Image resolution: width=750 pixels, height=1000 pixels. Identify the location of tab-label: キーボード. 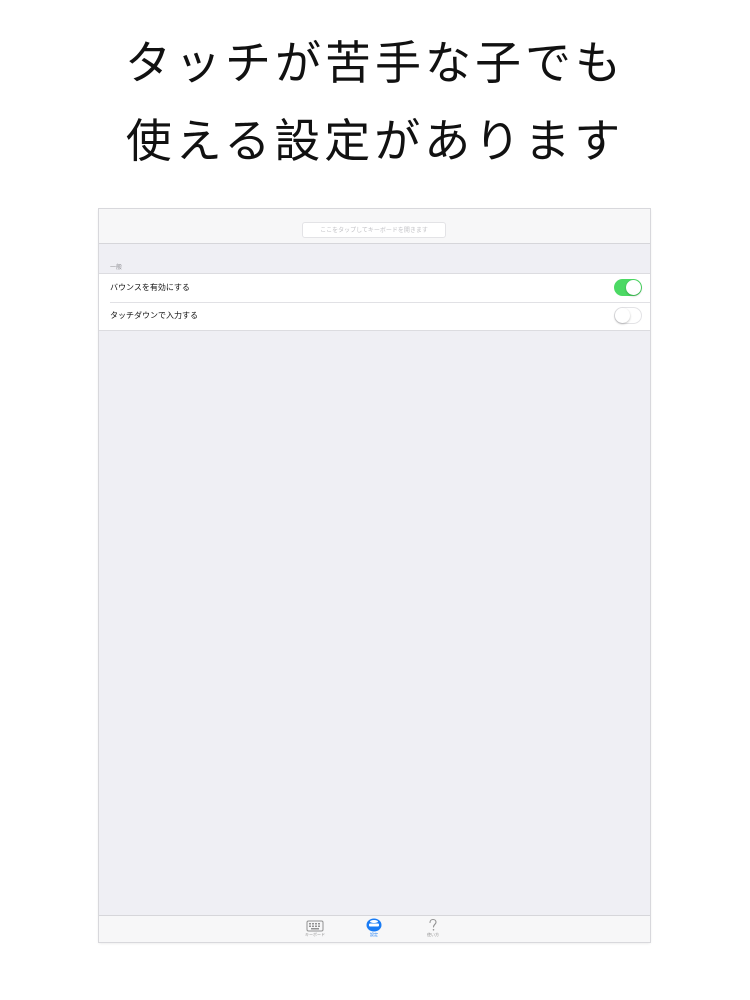
(315, 934).